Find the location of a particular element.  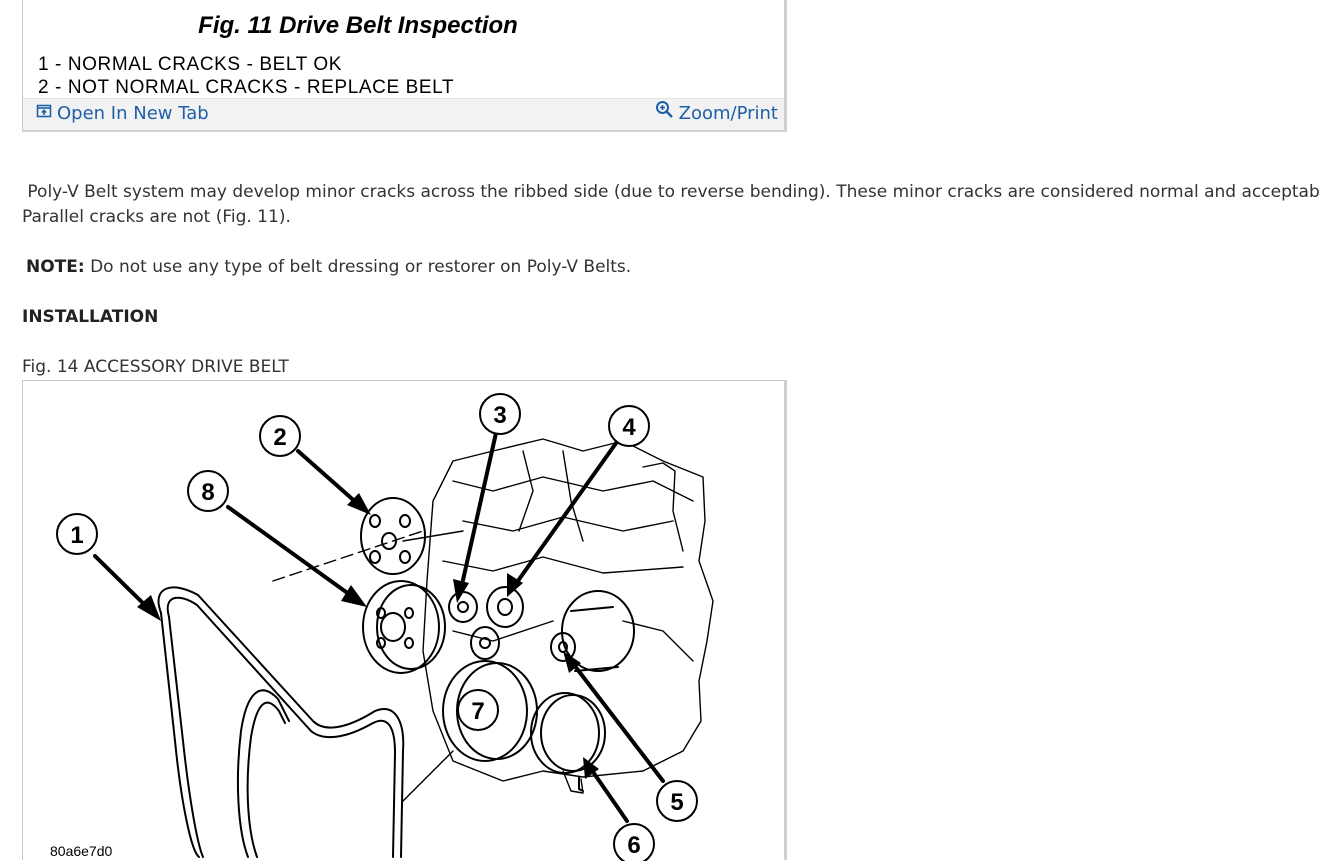

svg-text: 5 is located at coordinates (676, 802).